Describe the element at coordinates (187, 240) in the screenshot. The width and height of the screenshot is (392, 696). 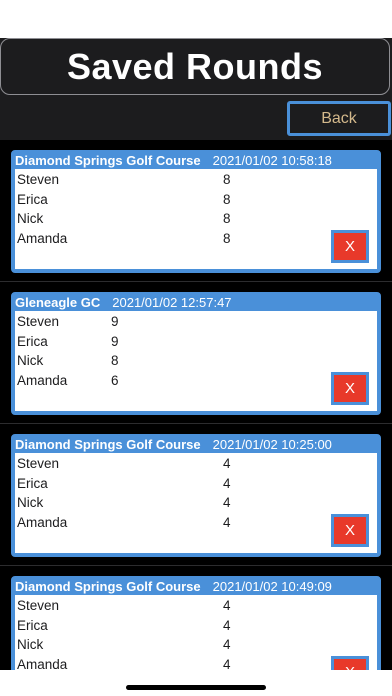
I see `score-row: Amanda 8` at that location.